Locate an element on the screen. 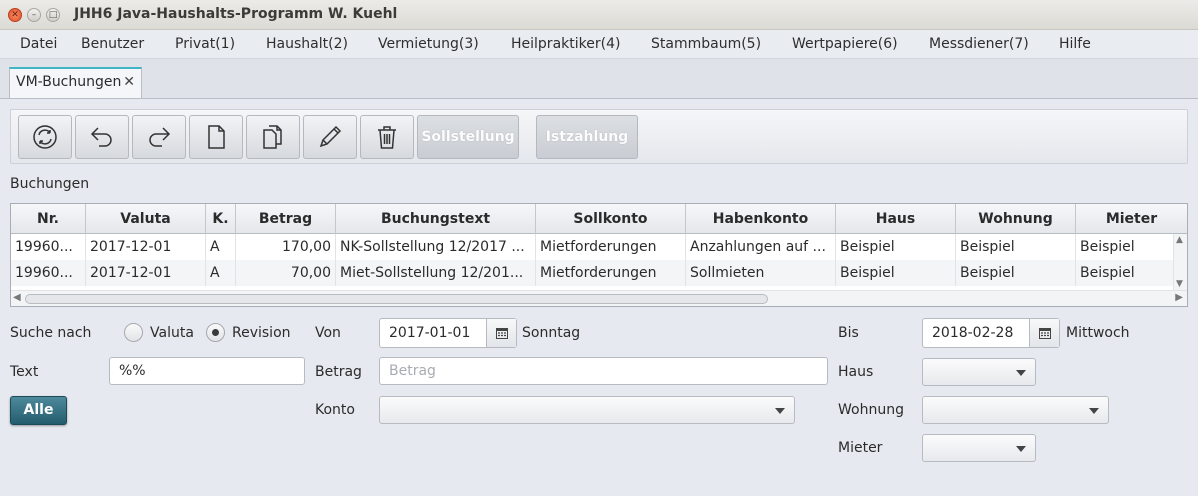 Image resolution: width=1198 pixels, height=496 pixels. radio-revision-label: Revision is located at coordinates (261, 333).